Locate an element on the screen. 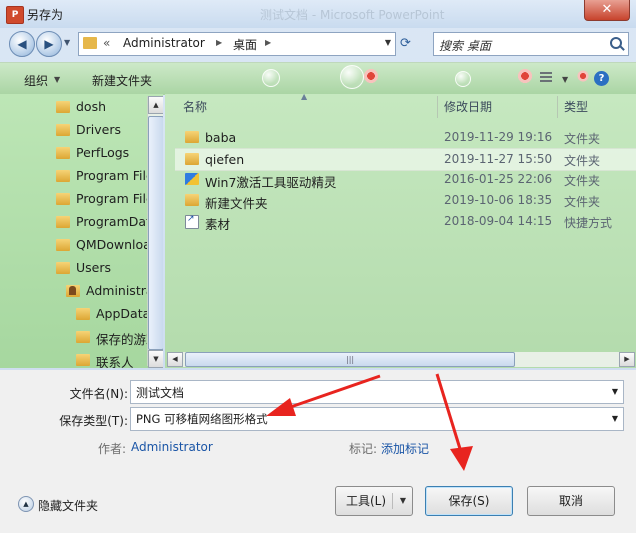 The height and width of the screenshot is (533, 636). annotation-arrows is located at coordinates (369, 422).